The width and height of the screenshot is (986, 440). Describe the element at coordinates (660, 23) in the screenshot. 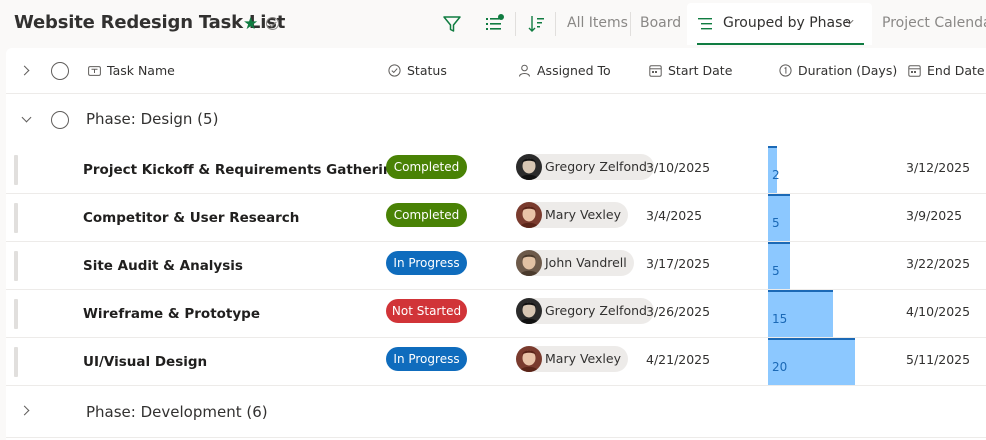

I see `view-board: Board` at that location.